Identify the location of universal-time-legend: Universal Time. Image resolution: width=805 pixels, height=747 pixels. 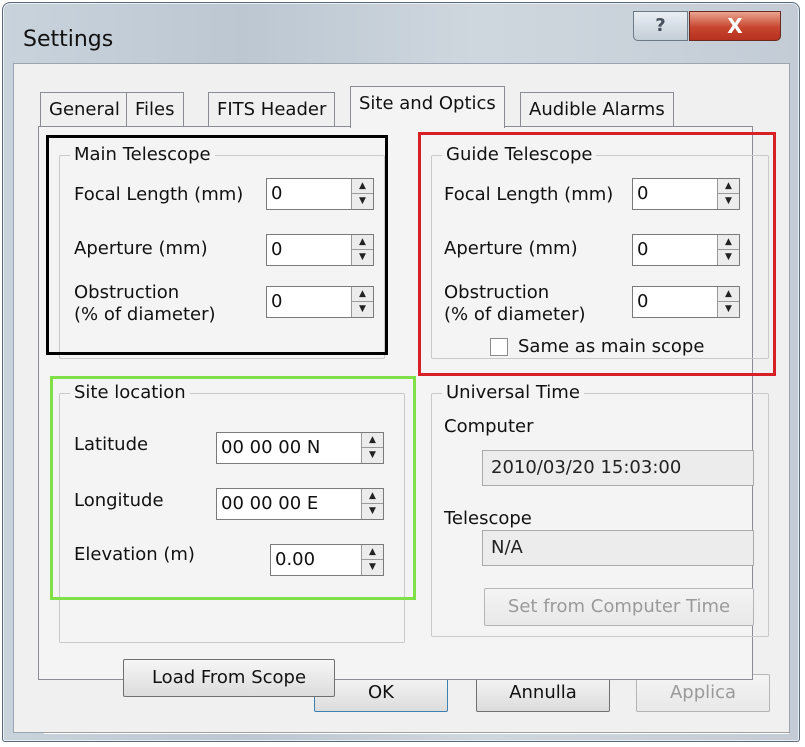
(513, 393).